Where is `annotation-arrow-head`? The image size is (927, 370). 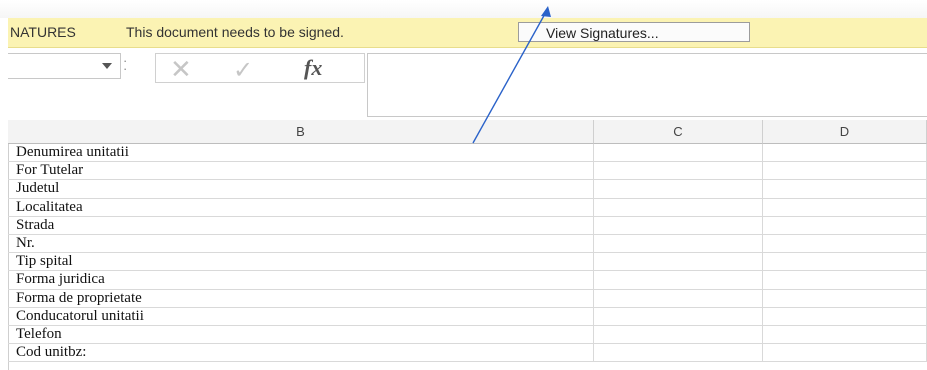 annotation-arrow-head is located at coordinates (546, 11).